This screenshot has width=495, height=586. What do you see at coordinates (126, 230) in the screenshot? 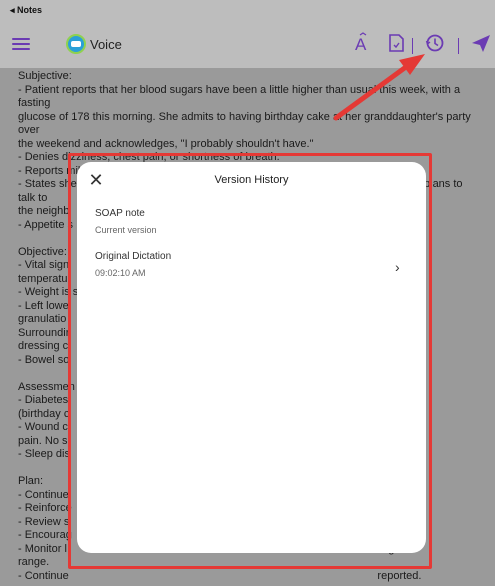
I see `version-detail: Current version` at bounding box center [126, 230].